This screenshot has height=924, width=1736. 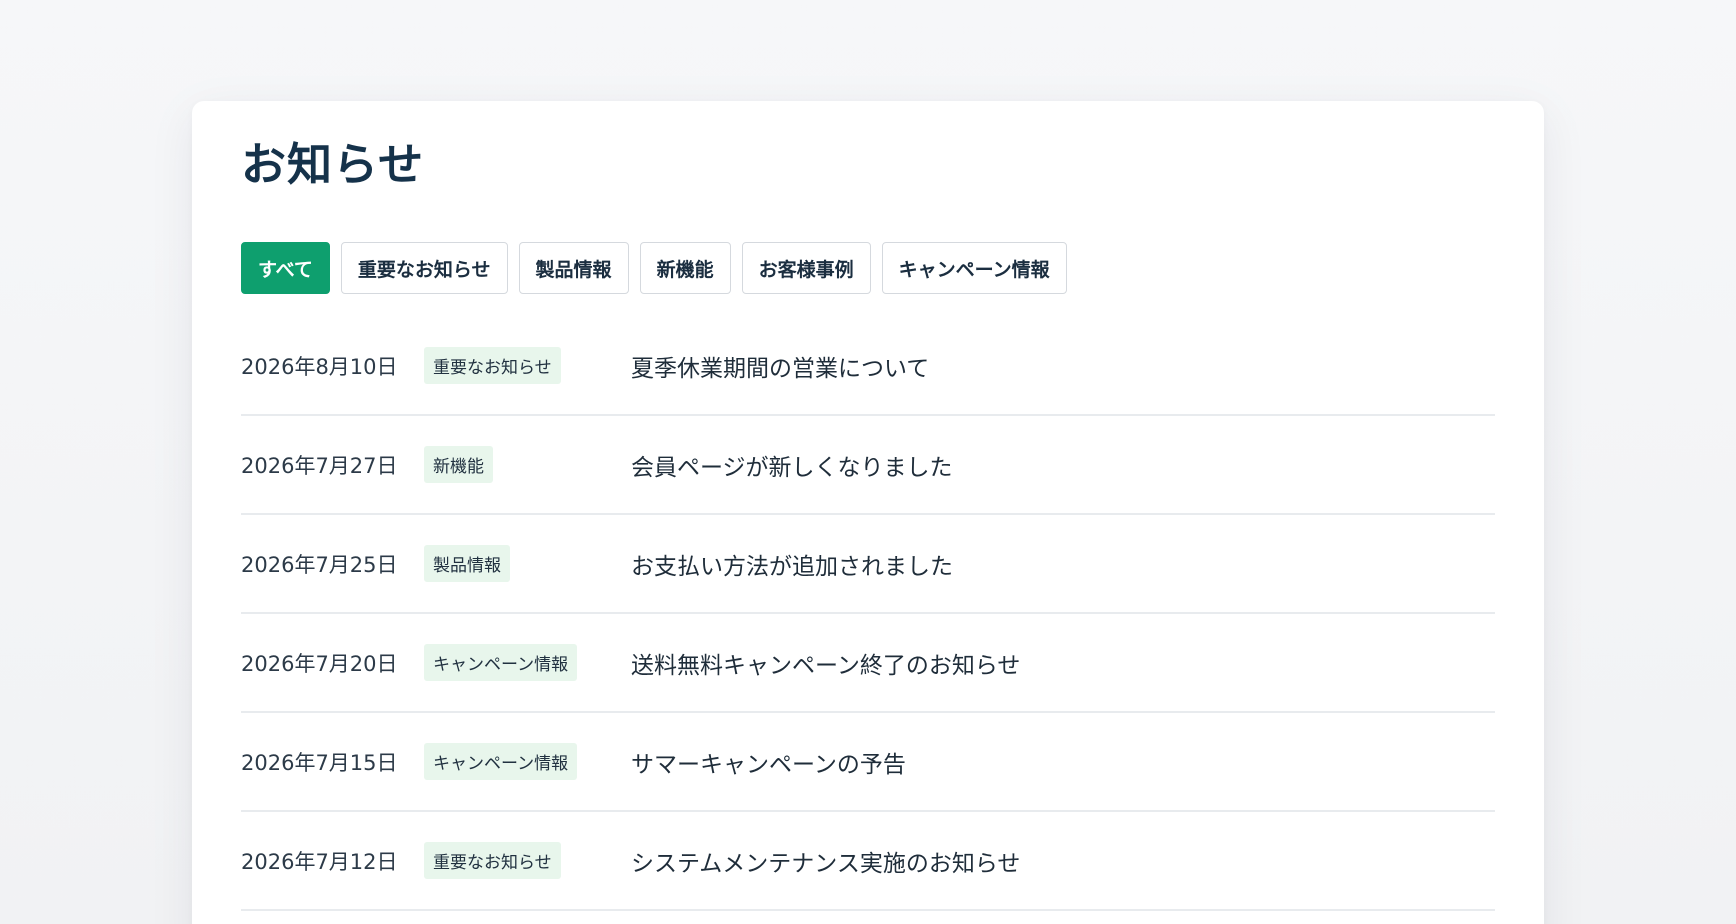 What do you see at coordinates (825, 663) in the screenshot?
I see `news-title-link: 送料無料キャンペーン終了のお知らせ` at bounding box center [825, 663].